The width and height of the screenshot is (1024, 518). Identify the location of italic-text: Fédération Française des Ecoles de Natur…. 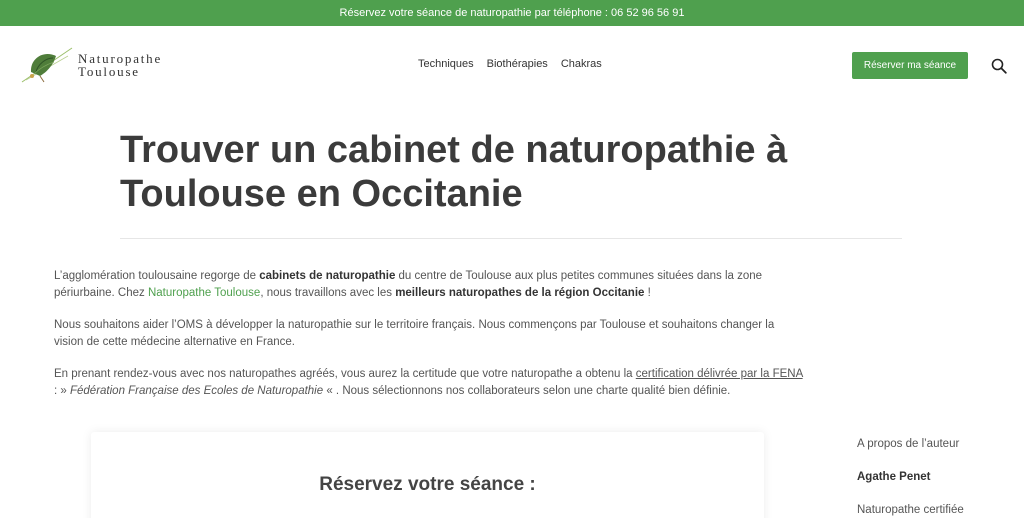
(196, 390).